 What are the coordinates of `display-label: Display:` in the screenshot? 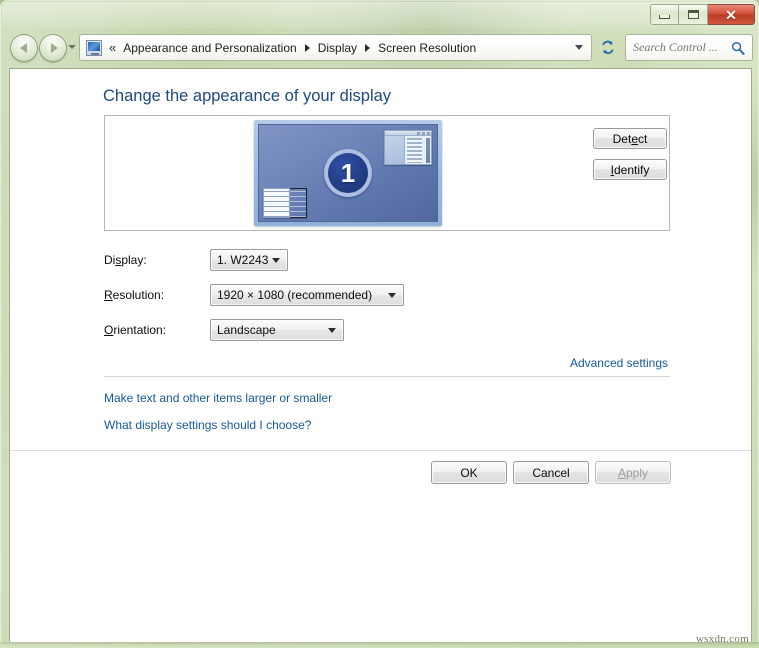 It's located at (125, 260).